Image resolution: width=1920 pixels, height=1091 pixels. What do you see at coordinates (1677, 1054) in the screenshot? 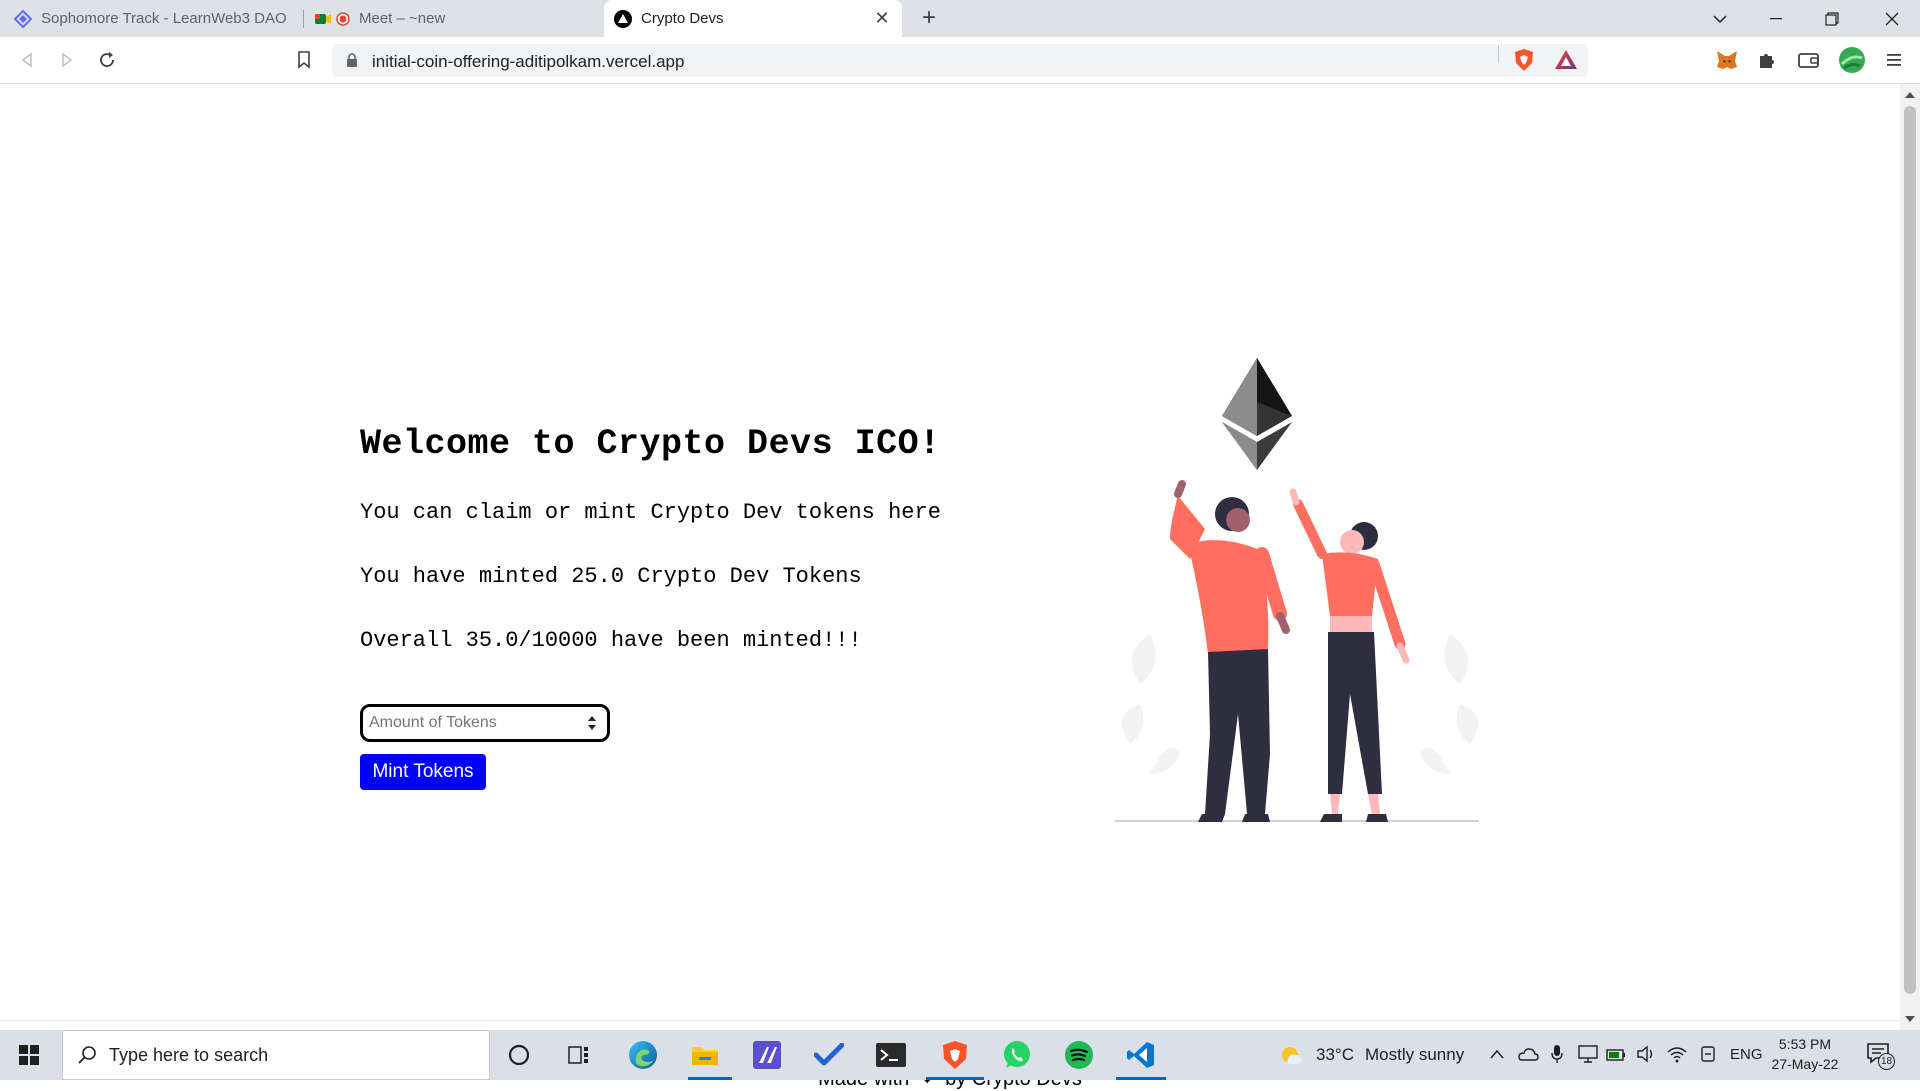
I see `wifi-icon` at bounding box center [1677, 1054].